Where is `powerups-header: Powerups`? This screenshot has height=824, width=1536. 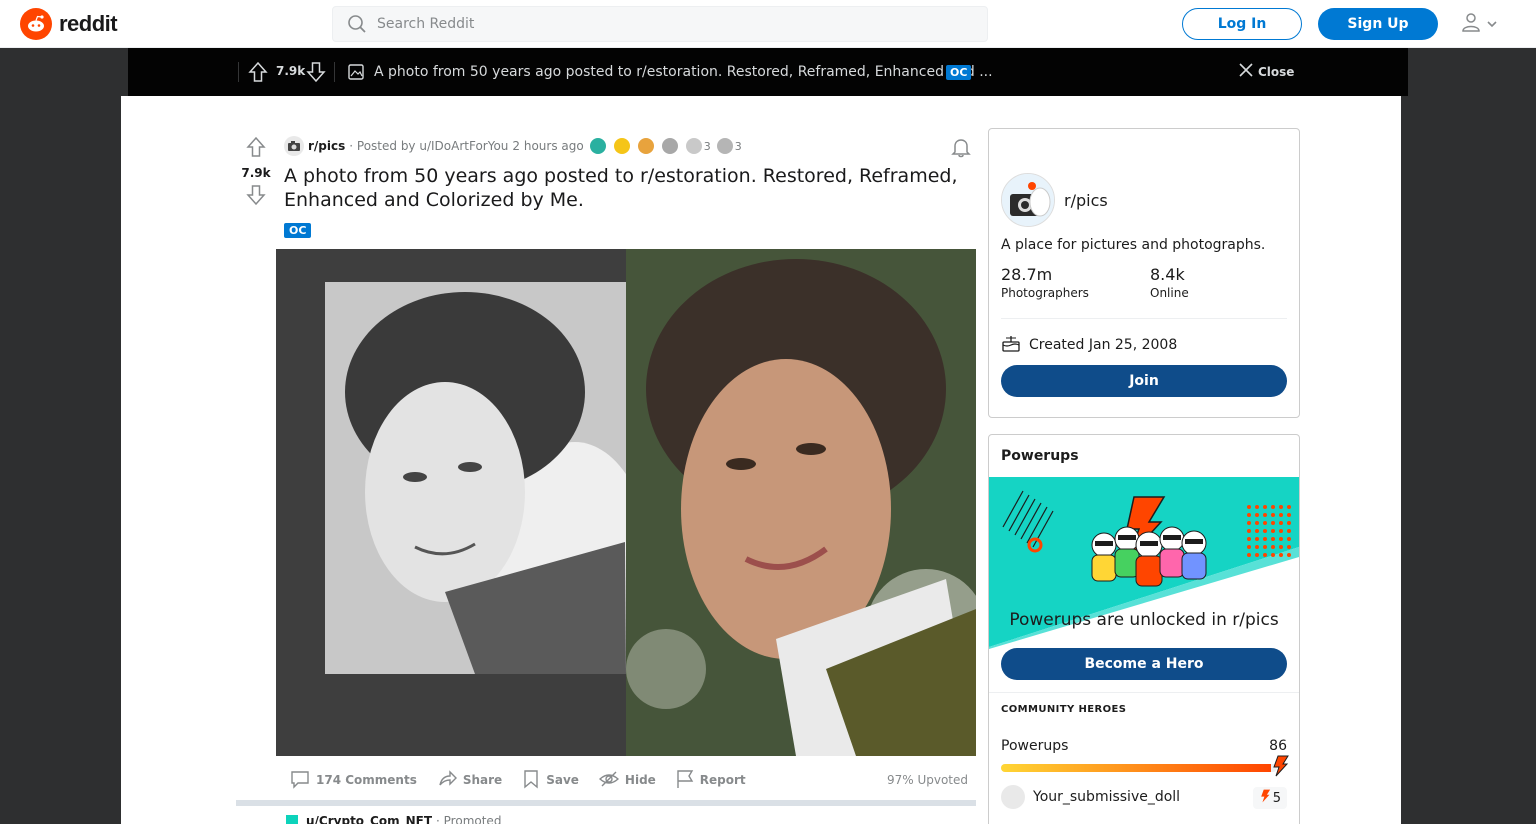
powerups-header: Powerups is located at coordinates (1040, 456).